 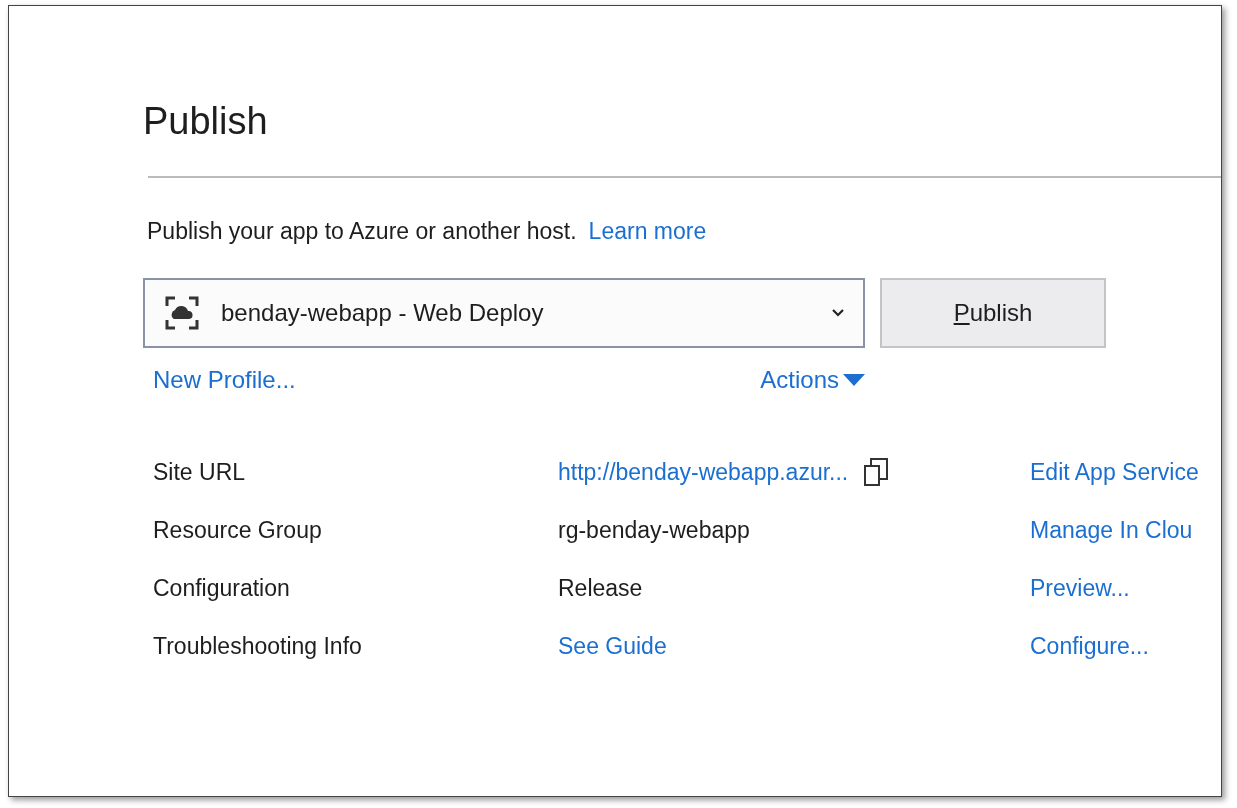 What do you see at coordinates (182, 313) in the screenshot?
I see `cloud-frame-icon` at bounding box center [182, 313].